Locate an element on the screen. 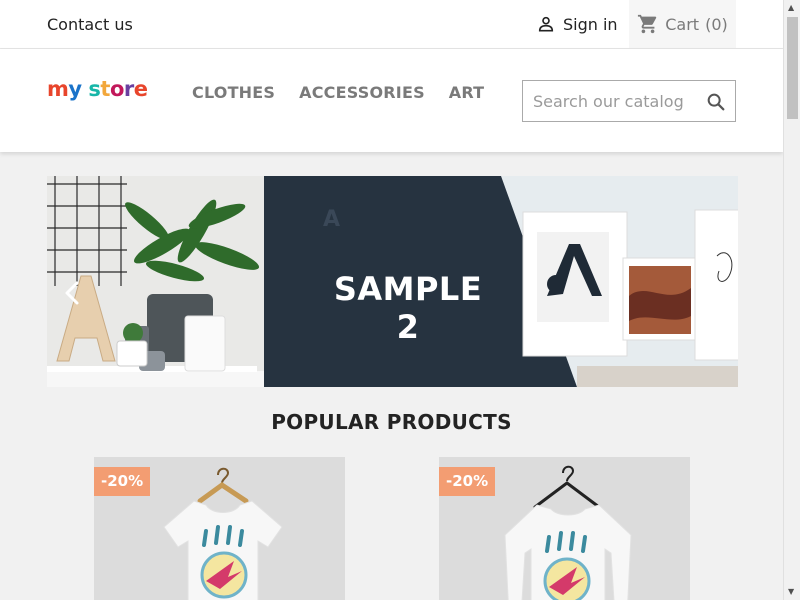  main-menu: CLOTHES ACCESSORIES ART is located at coordinates (338, 92).